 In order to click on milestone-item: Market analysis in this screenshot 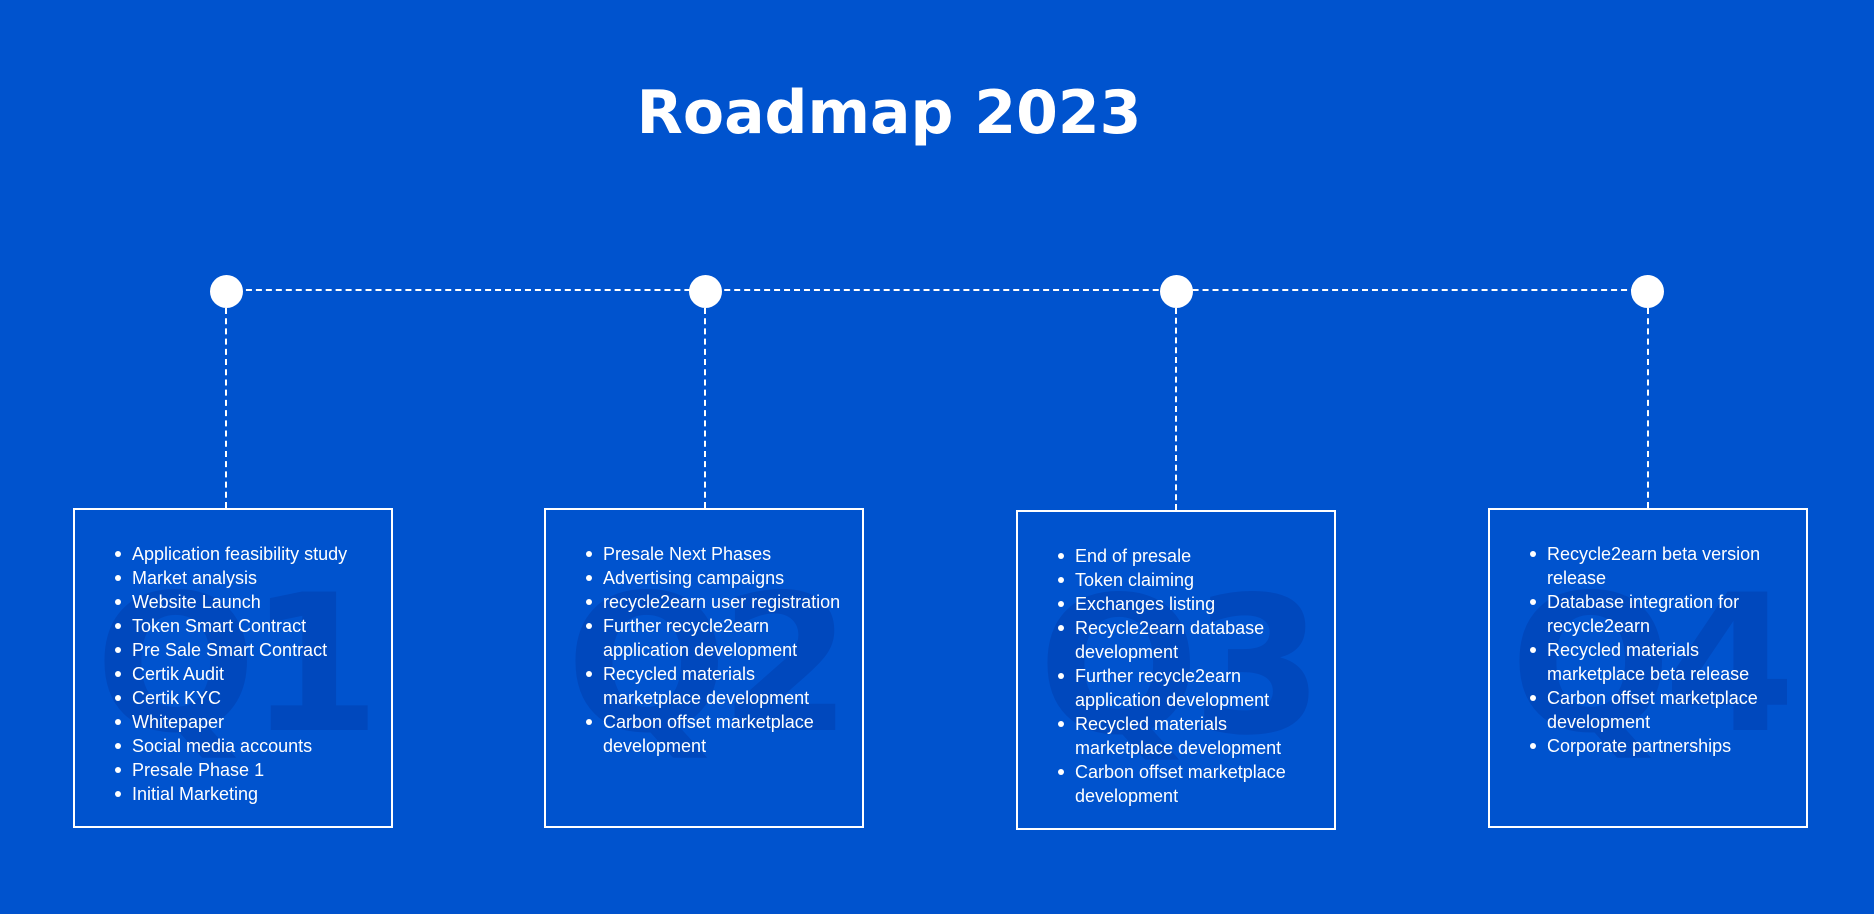, I will do `click(248, 578)`.